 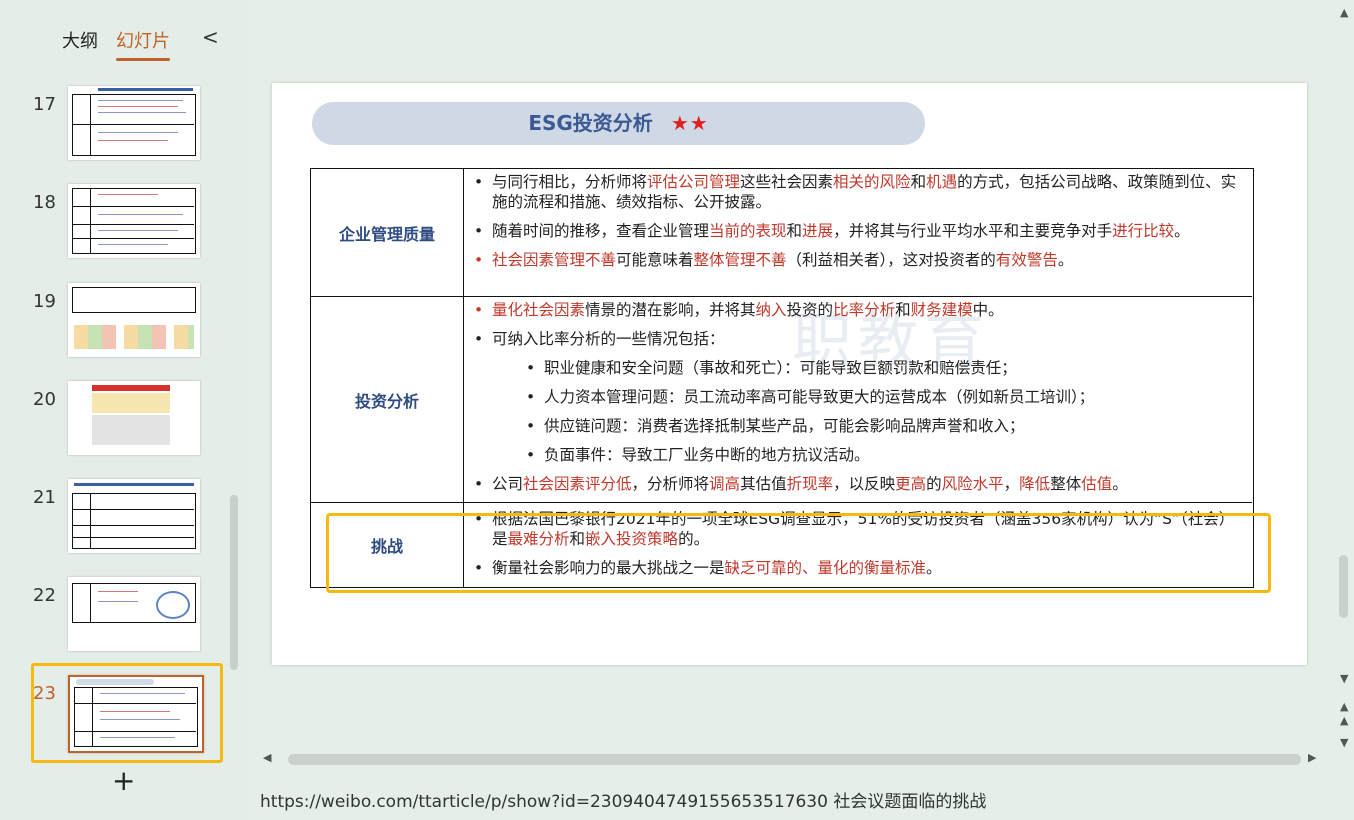 I want to click on prev-slide-icon-2: ▲, so click(x=1344, y=720).